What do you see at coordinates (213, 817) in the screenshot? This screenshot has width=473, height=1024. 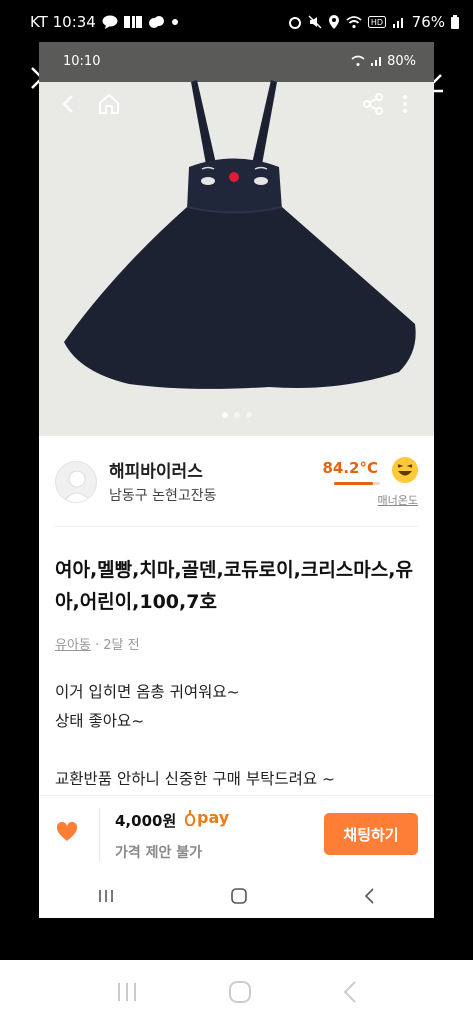 I see `pay-label: pay` at bounding box center [213, 817].